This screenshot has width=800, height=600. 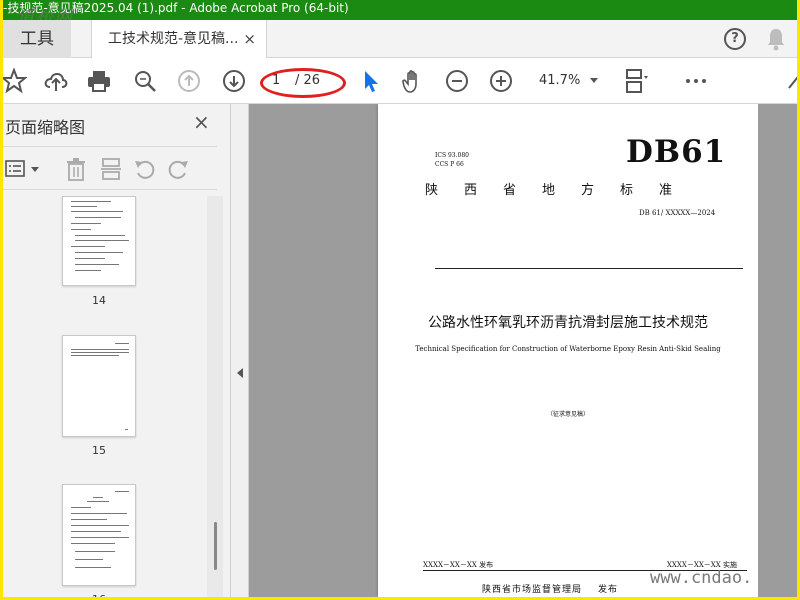 What do you see at coordinates (45, 127) in the screenshot?
I see `thumbnail-panel-title: 页面缩略图` at bounding box center [45, 127].